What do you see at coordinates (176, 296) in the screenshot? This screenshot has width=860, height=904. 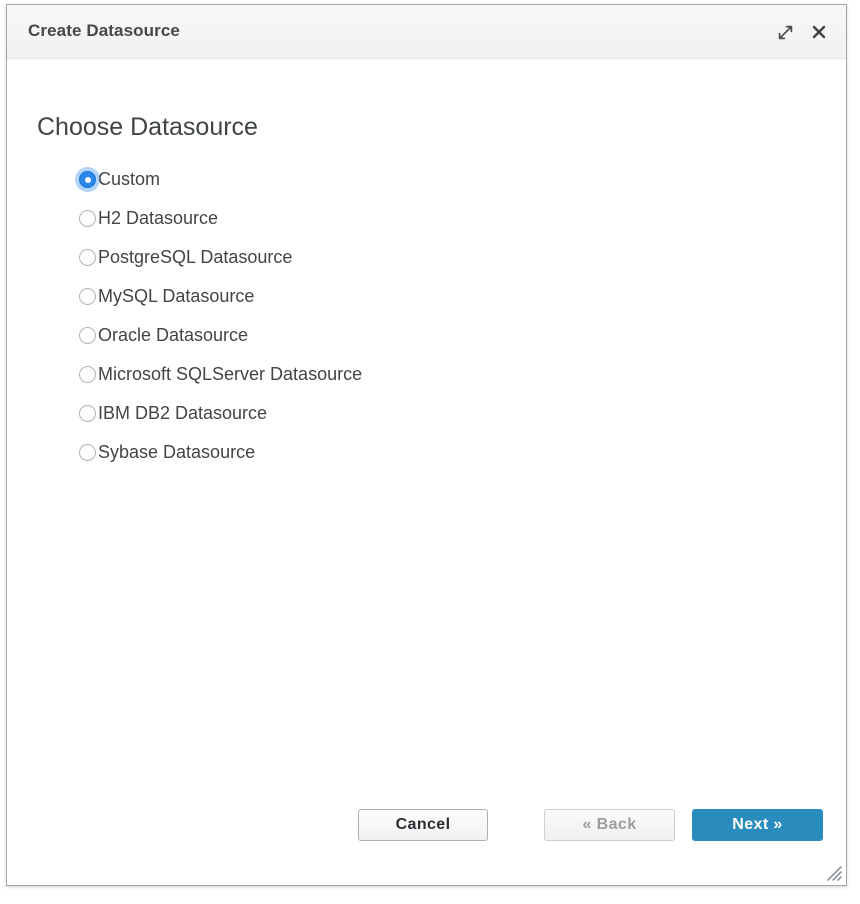 I see `radio-option-label: MySQL Datasource` at bounding box center [176, 296].